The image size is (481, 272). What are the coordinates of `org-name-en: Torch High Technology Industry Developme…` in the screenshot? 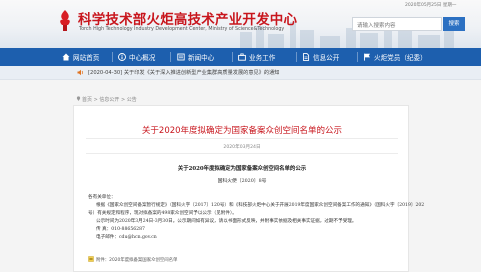 It's located at (182, 29).